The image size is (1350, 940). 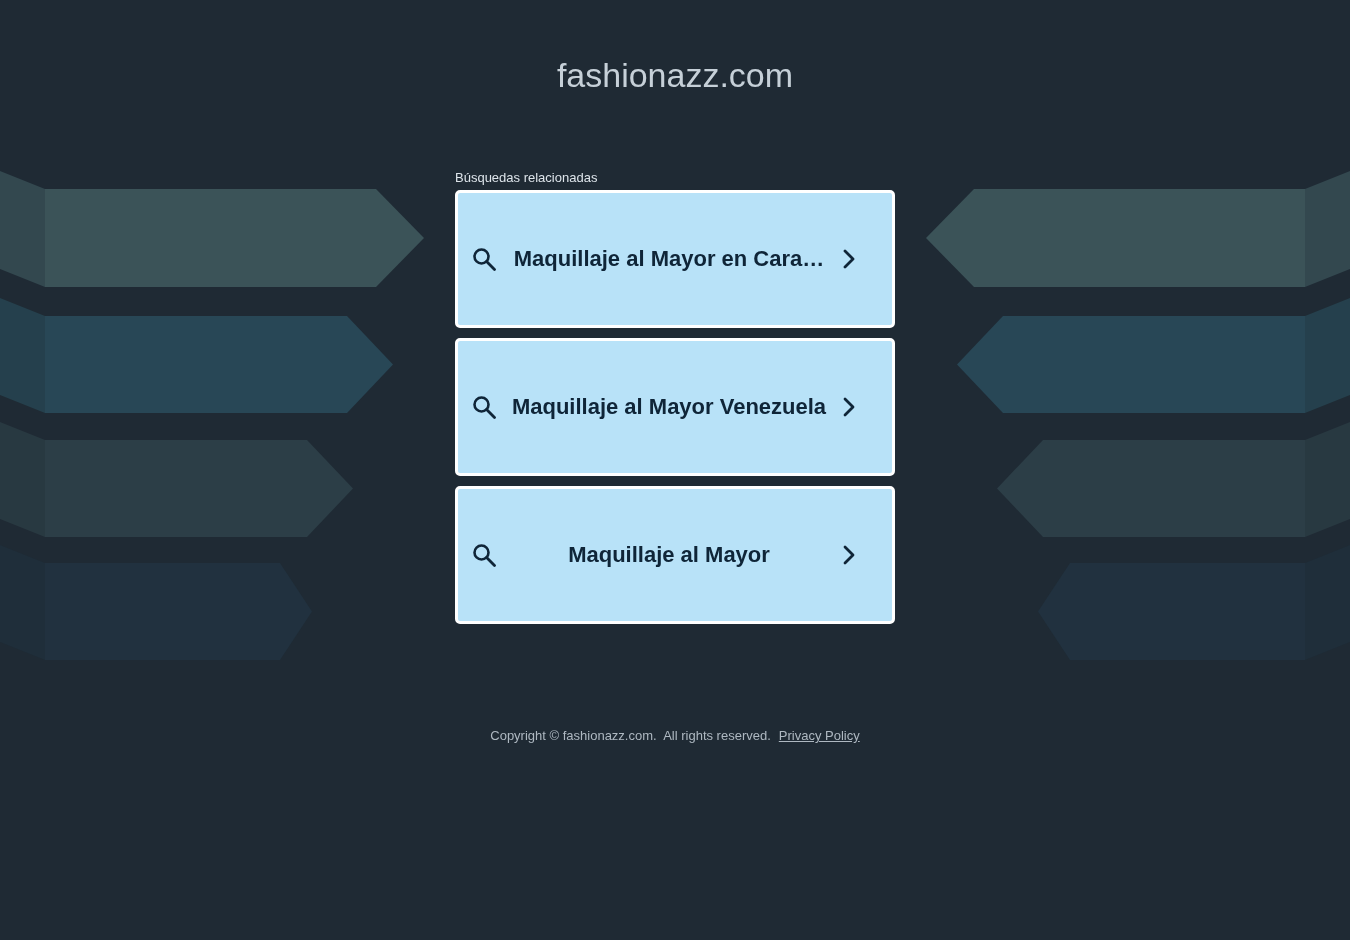 I want to click on copyright-text: Copyright © fashionazz.com. All rights reserved., so click(x=630, y=736).